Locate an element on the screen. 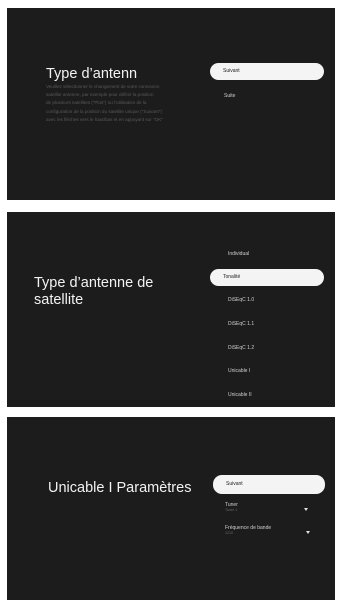 This screenshot has height=607, width=346. page-title: Type d’antenn is located at coordinates (92, 74).